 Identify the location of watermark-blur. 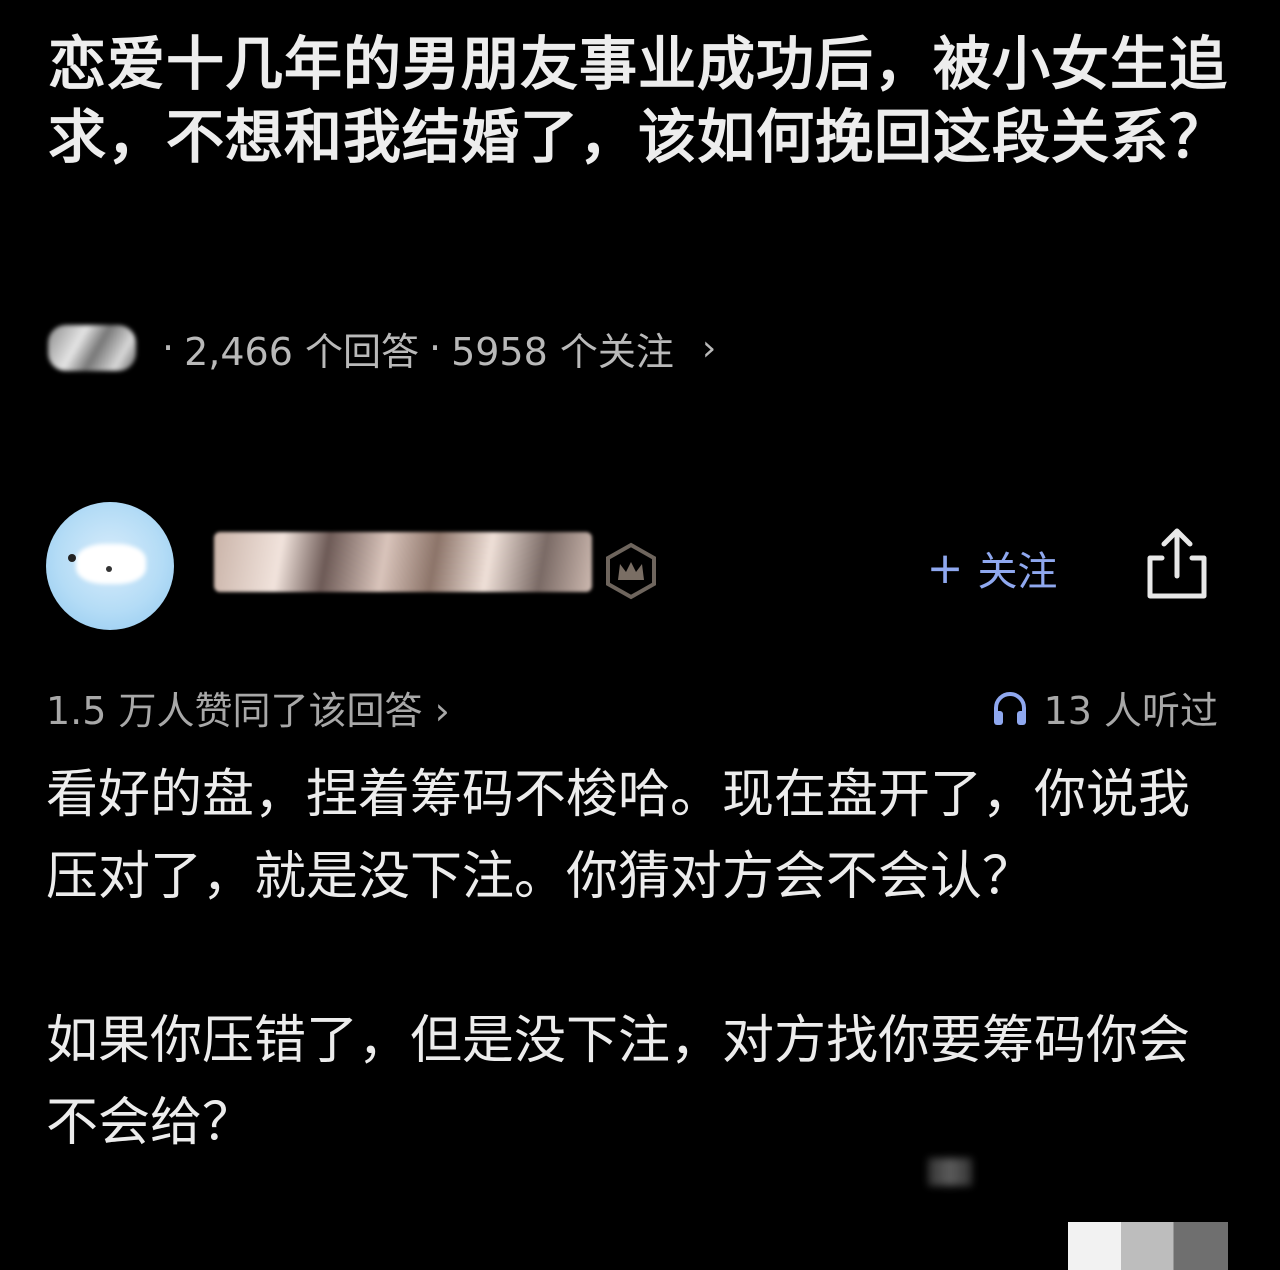
(1148, 1246).